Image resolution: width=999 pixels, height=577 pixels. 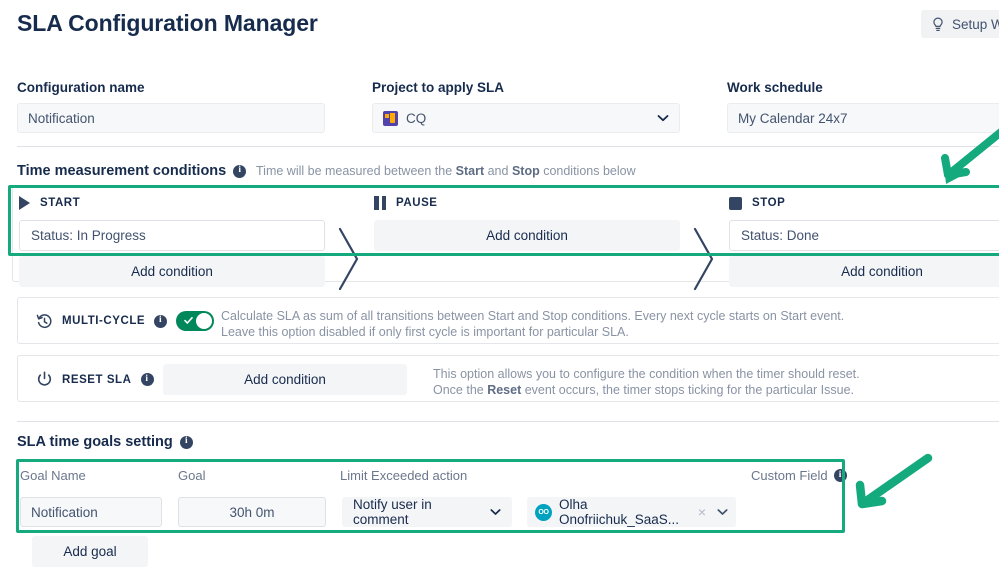 I want to click on pause-condition-text: Add condition, so click(x=527, y=235).